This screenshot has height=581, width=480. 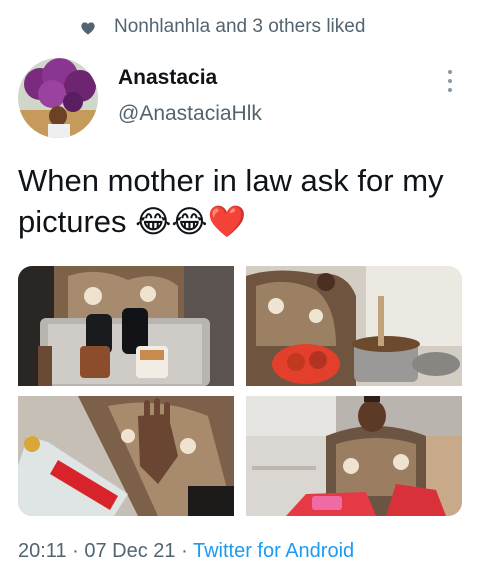 I want to click on photo-tray-mugs, so click(x=126, y=326).